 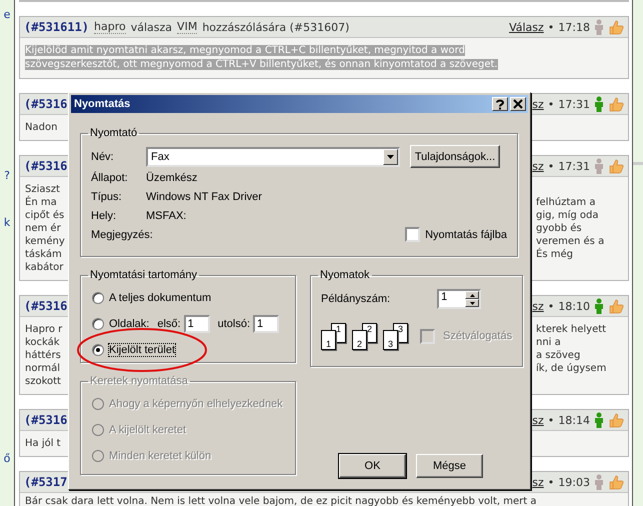 What do you see at coordinates (43, 355) in the screenshot?
I see `post-text: háttérs` at bounding box center [43, 355].